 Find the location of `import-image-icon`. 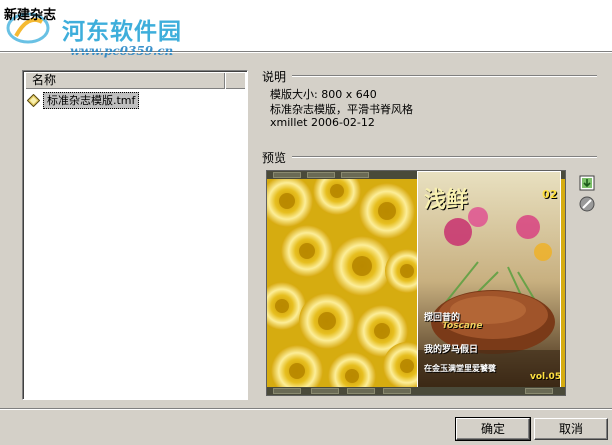

import-image-icon is located at coordinates (587, 183).